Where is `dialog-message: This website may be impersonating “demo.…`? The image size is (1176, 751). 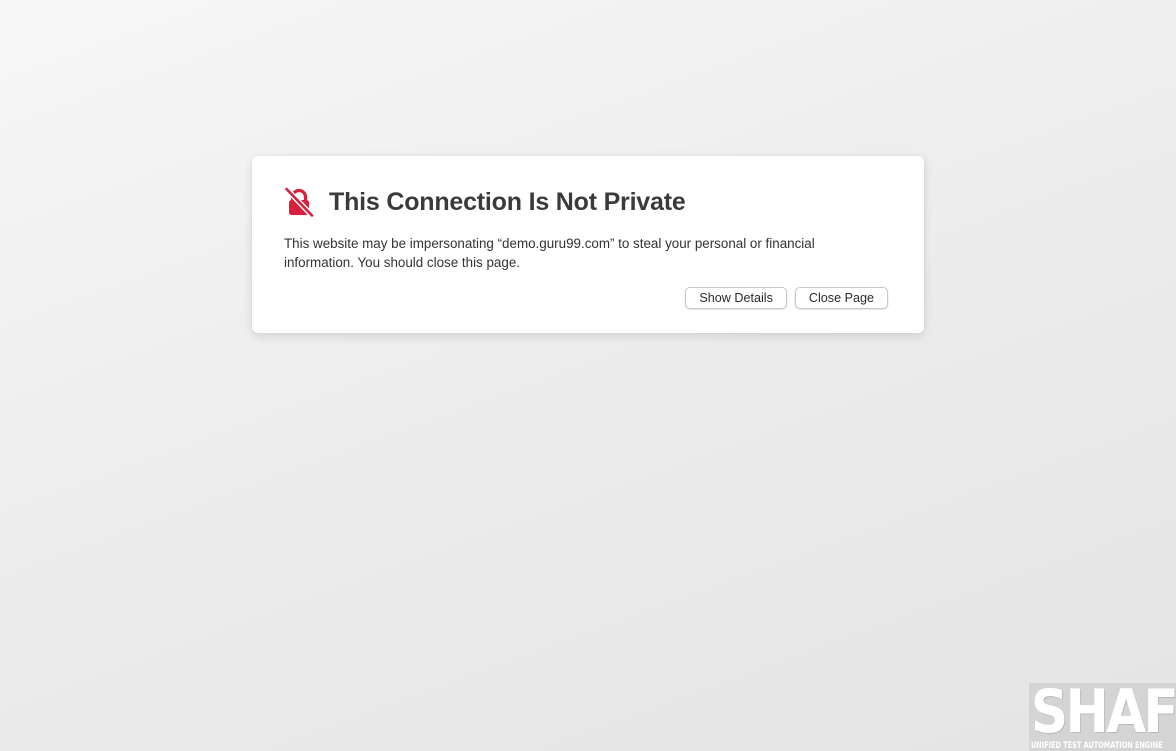 dialog-message: This website may be impersonating “demo.… is located at coordinates (549, 253).